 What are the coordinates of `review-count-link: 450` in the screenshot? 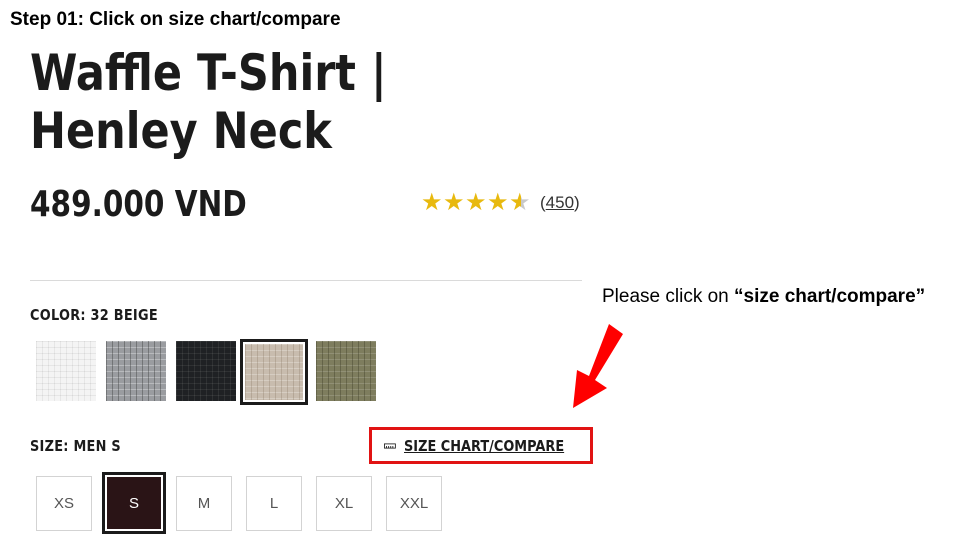 It's located at (560, 202).